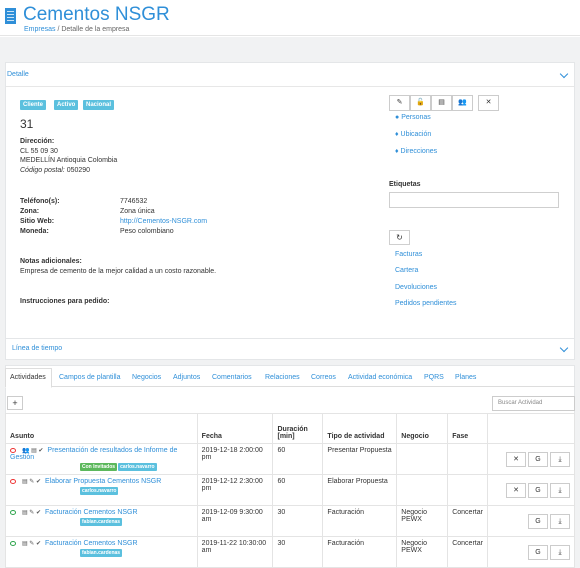 The image size is (580, 568). What do you see at coordinates (360, 552) in the screenshot?
I see `cell-type: Facturación` at bounding box center [360, 552].